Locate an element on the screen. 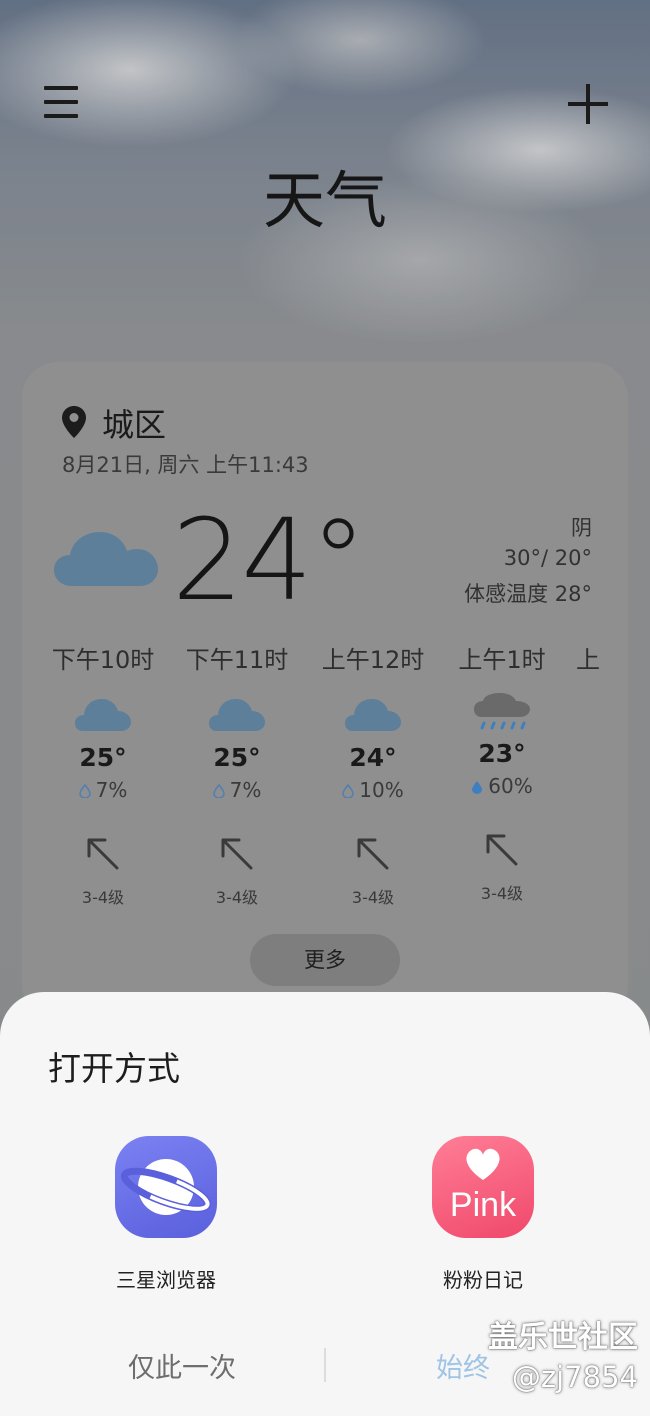 This screenshot has height=1416, width=650. always-button: 始终 is located at coordinates (463, 1365).